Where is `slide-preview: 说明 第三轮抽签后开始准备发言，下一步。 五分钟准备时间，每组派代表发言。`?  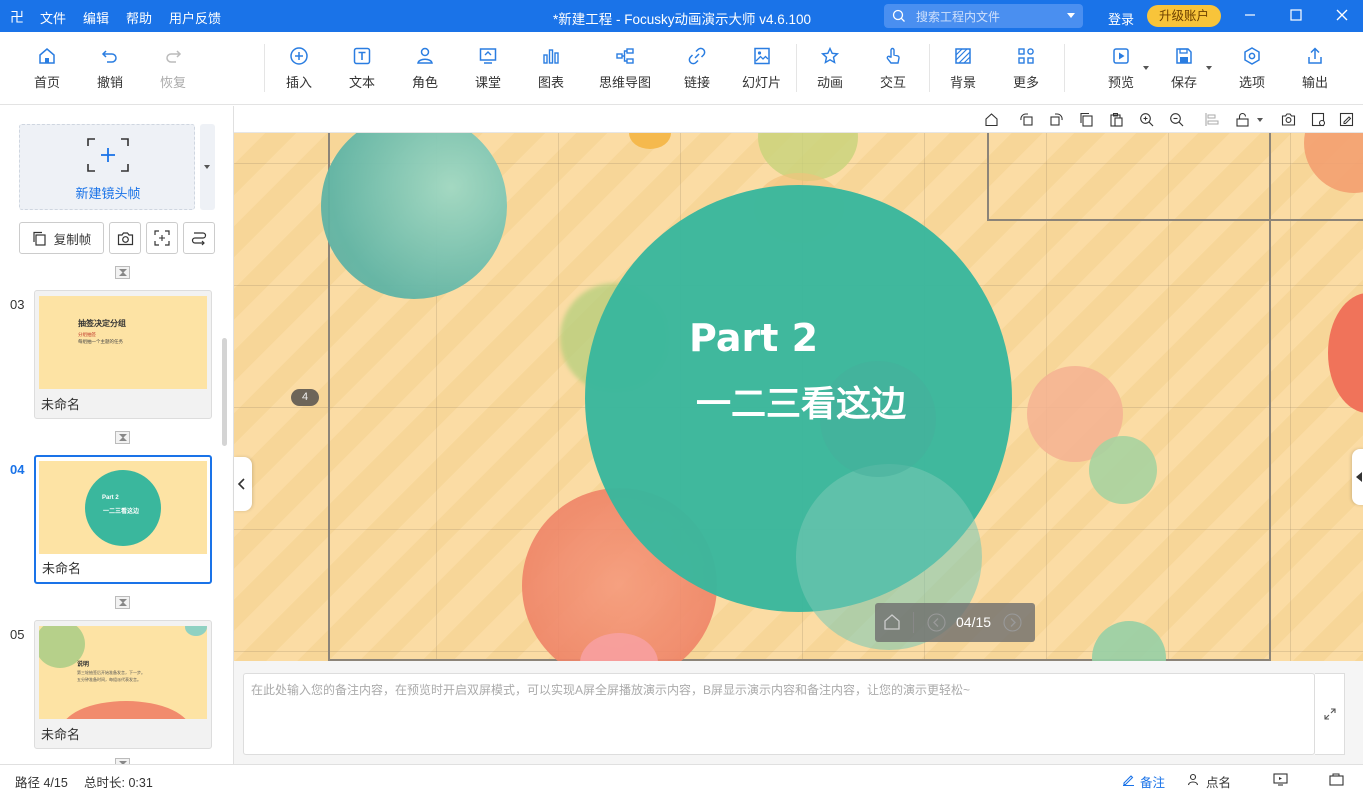
slide-preview: 说明 第三轮抽签后开始准备发言，下一步。 五分钟准备时间，每组派代表发言。 is located at coordinates (123, 672).